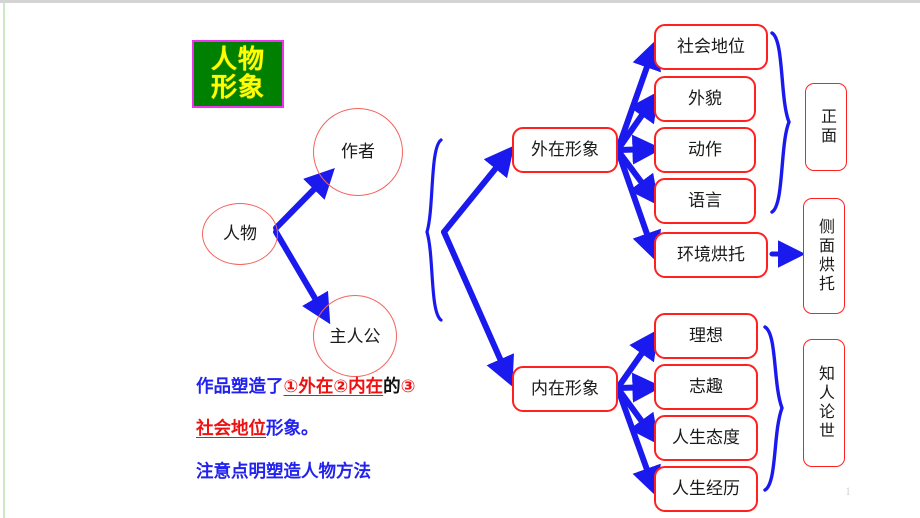 The width and height of the screenshot is (920, 518). What do you see at coordinates (408, 387) in the screenshot?
I see `note-l1-seg-4: ③` at bounding box center [408, 387].